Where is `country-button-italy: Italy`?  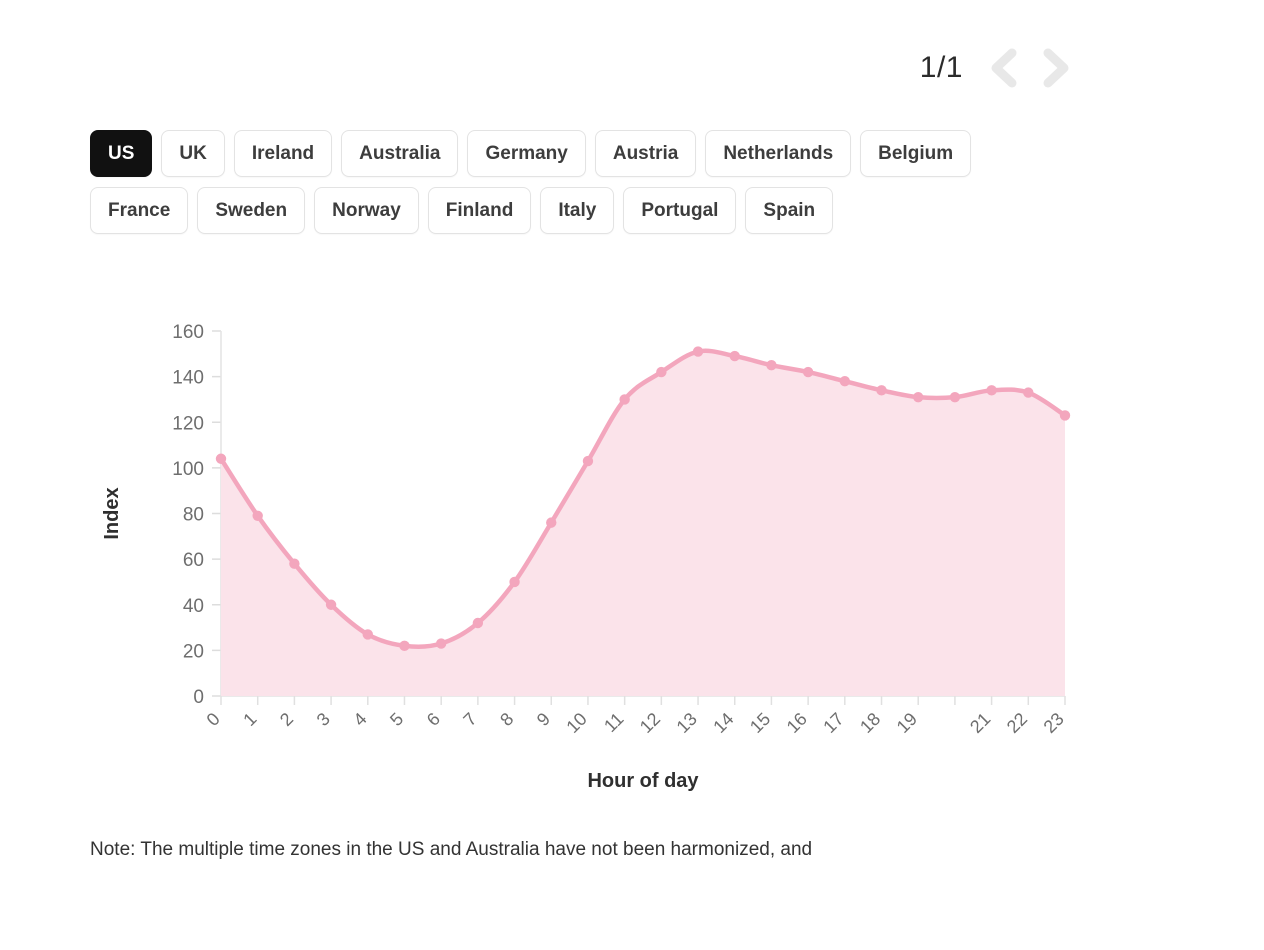
country-button-italy: Italy is located at coordinates (577, 210).